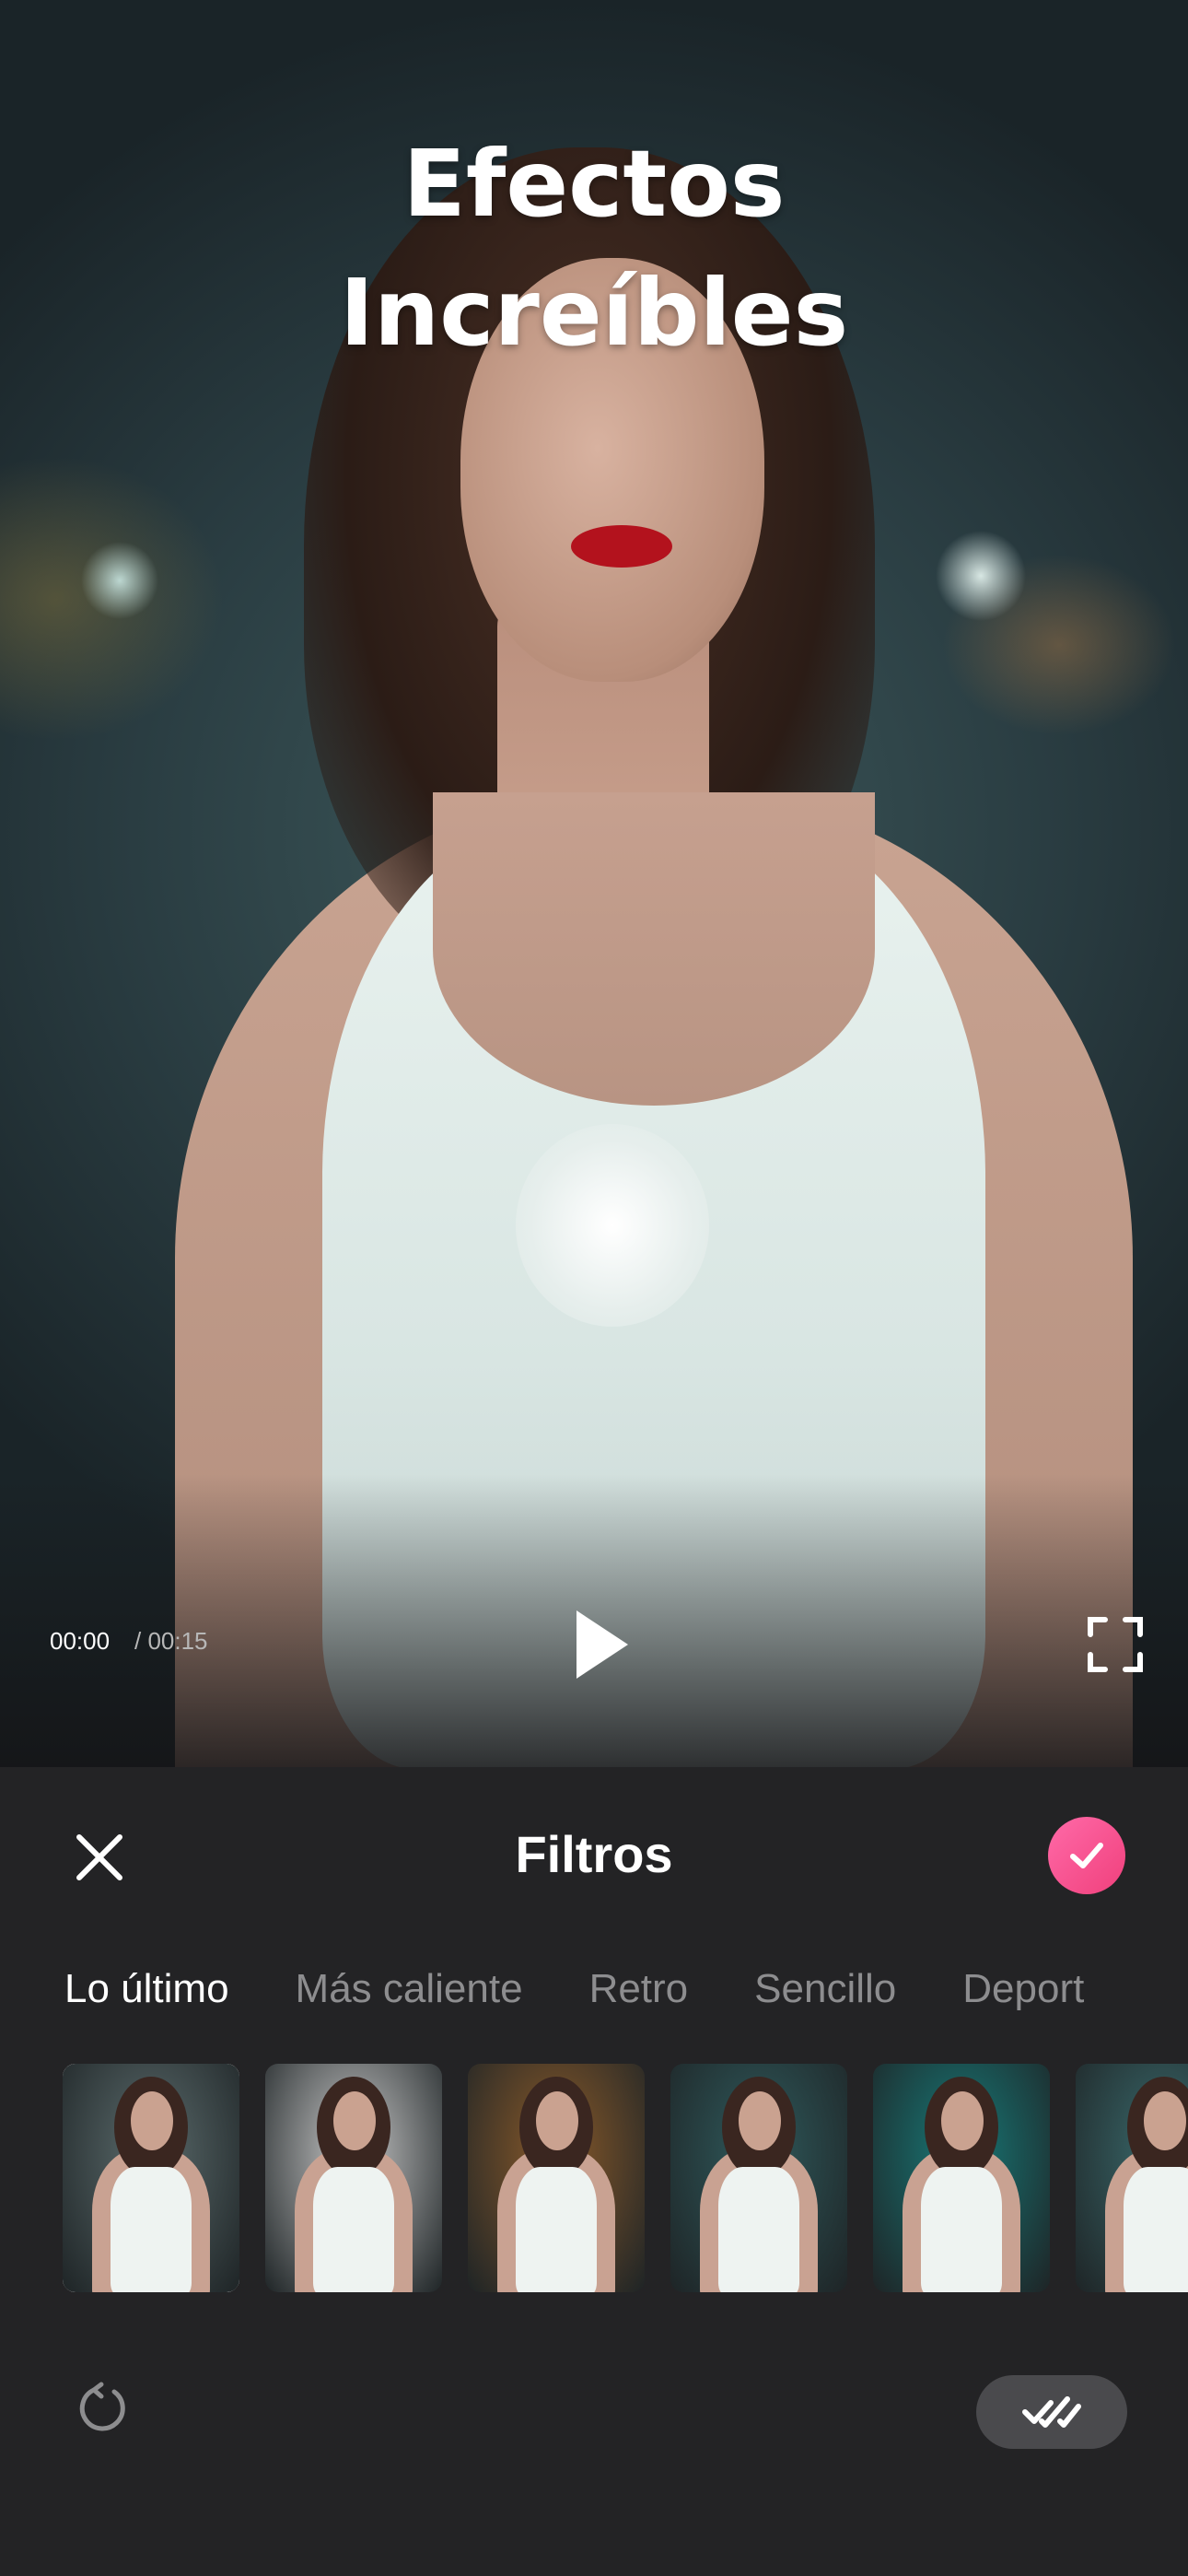  I want to click on preview-figure-lips, so click(621, 546).